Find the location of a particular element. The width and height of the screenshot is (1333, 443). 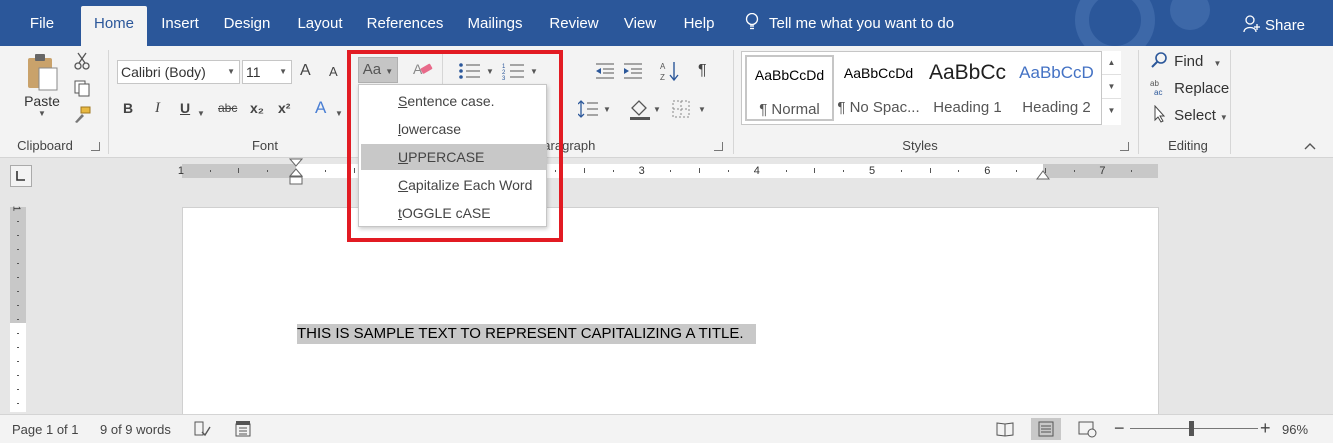

underline-dropdown-icon: ▼ is located at coordinates (201, 111).